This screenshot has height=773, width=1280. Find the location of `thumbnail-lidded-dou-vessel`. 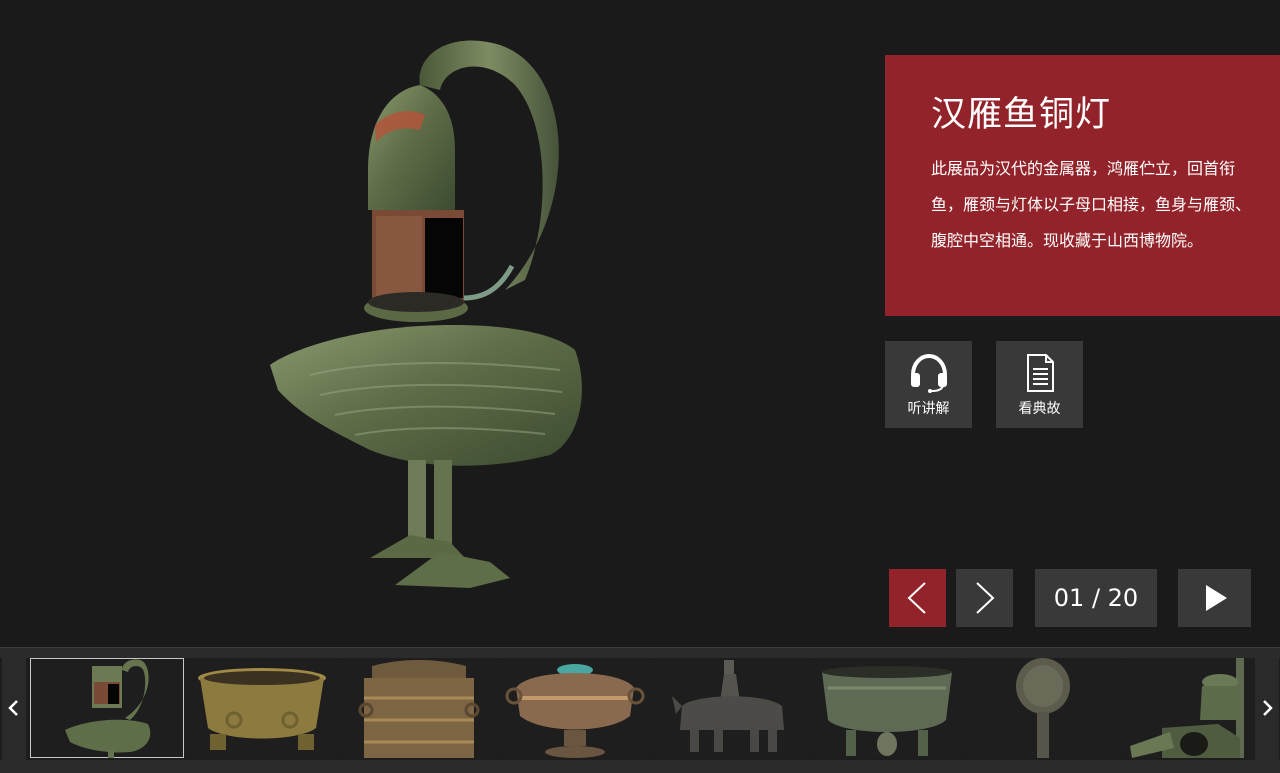

thumbnail-lidded-dou-vessel is located at coordinates (575, 708).